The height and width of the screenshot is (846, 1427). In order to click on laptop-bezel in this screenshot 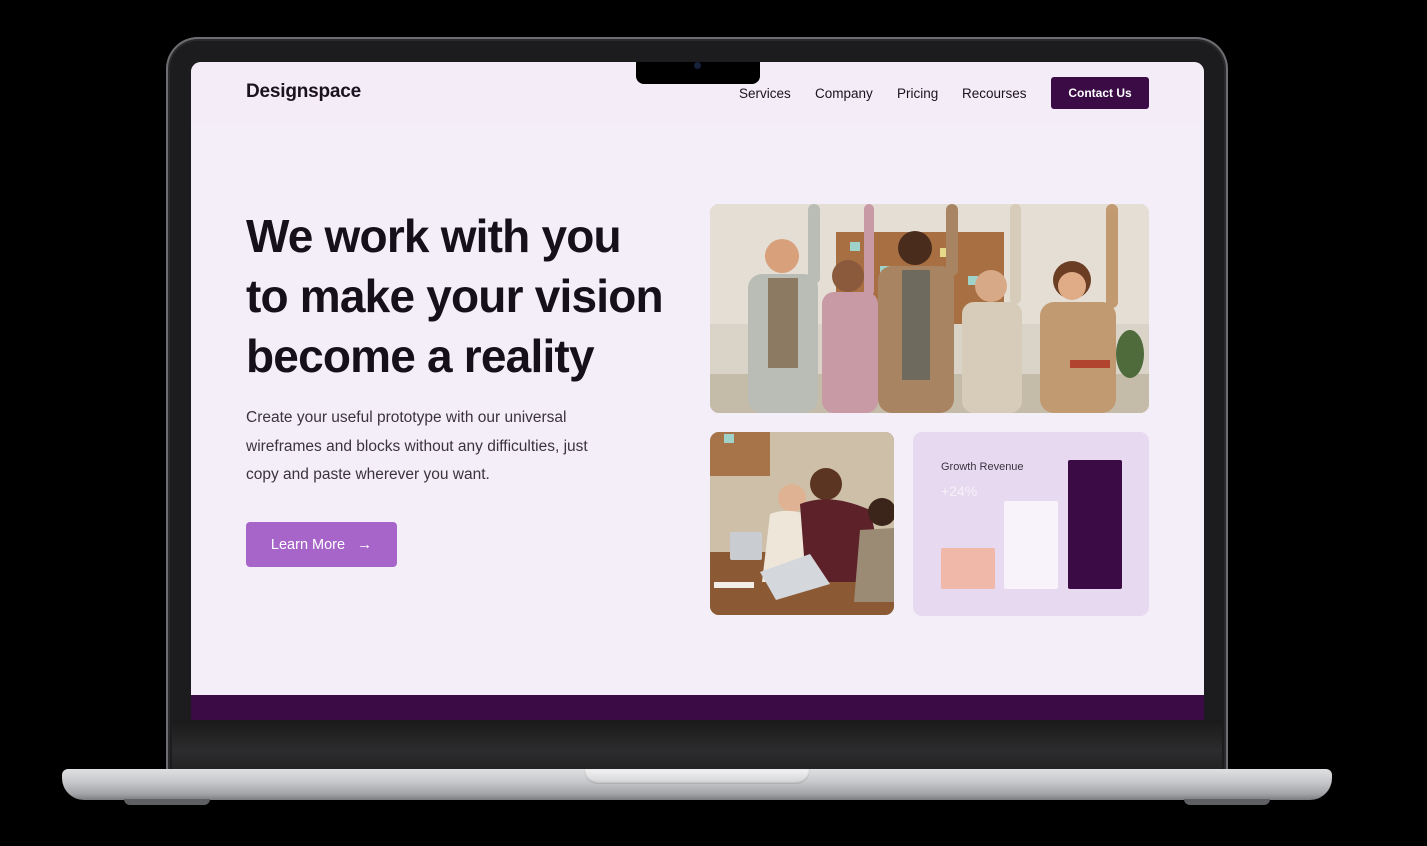, I will do `click(697, 746)`.